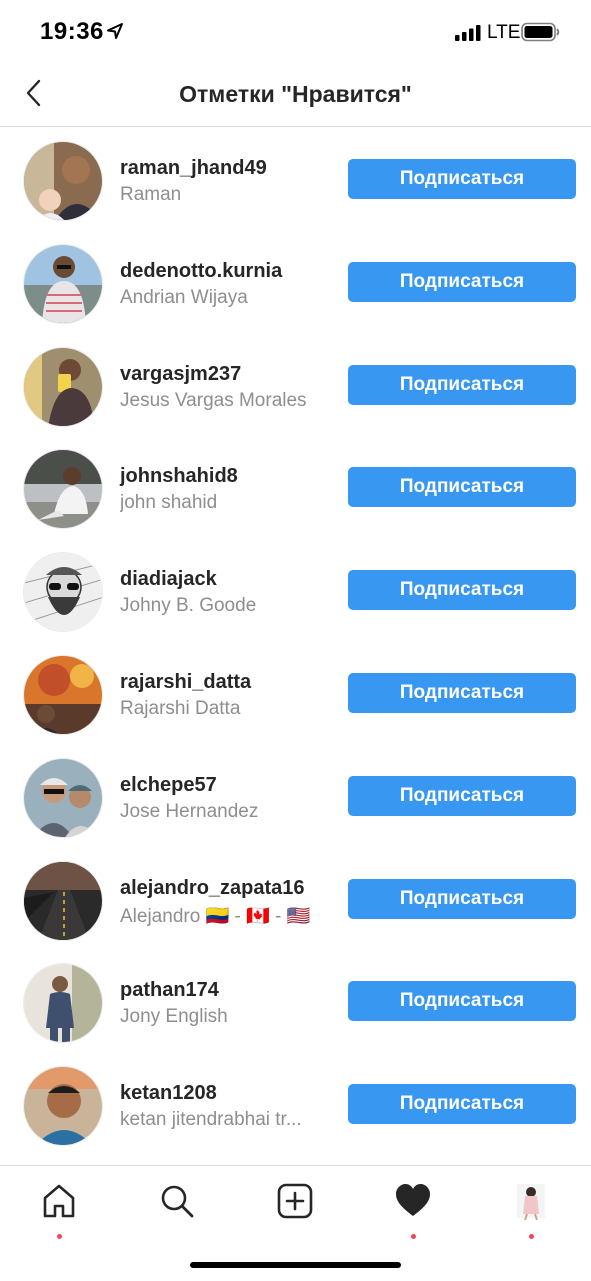  I want to click on username: elchepe57, so click(168, 785).